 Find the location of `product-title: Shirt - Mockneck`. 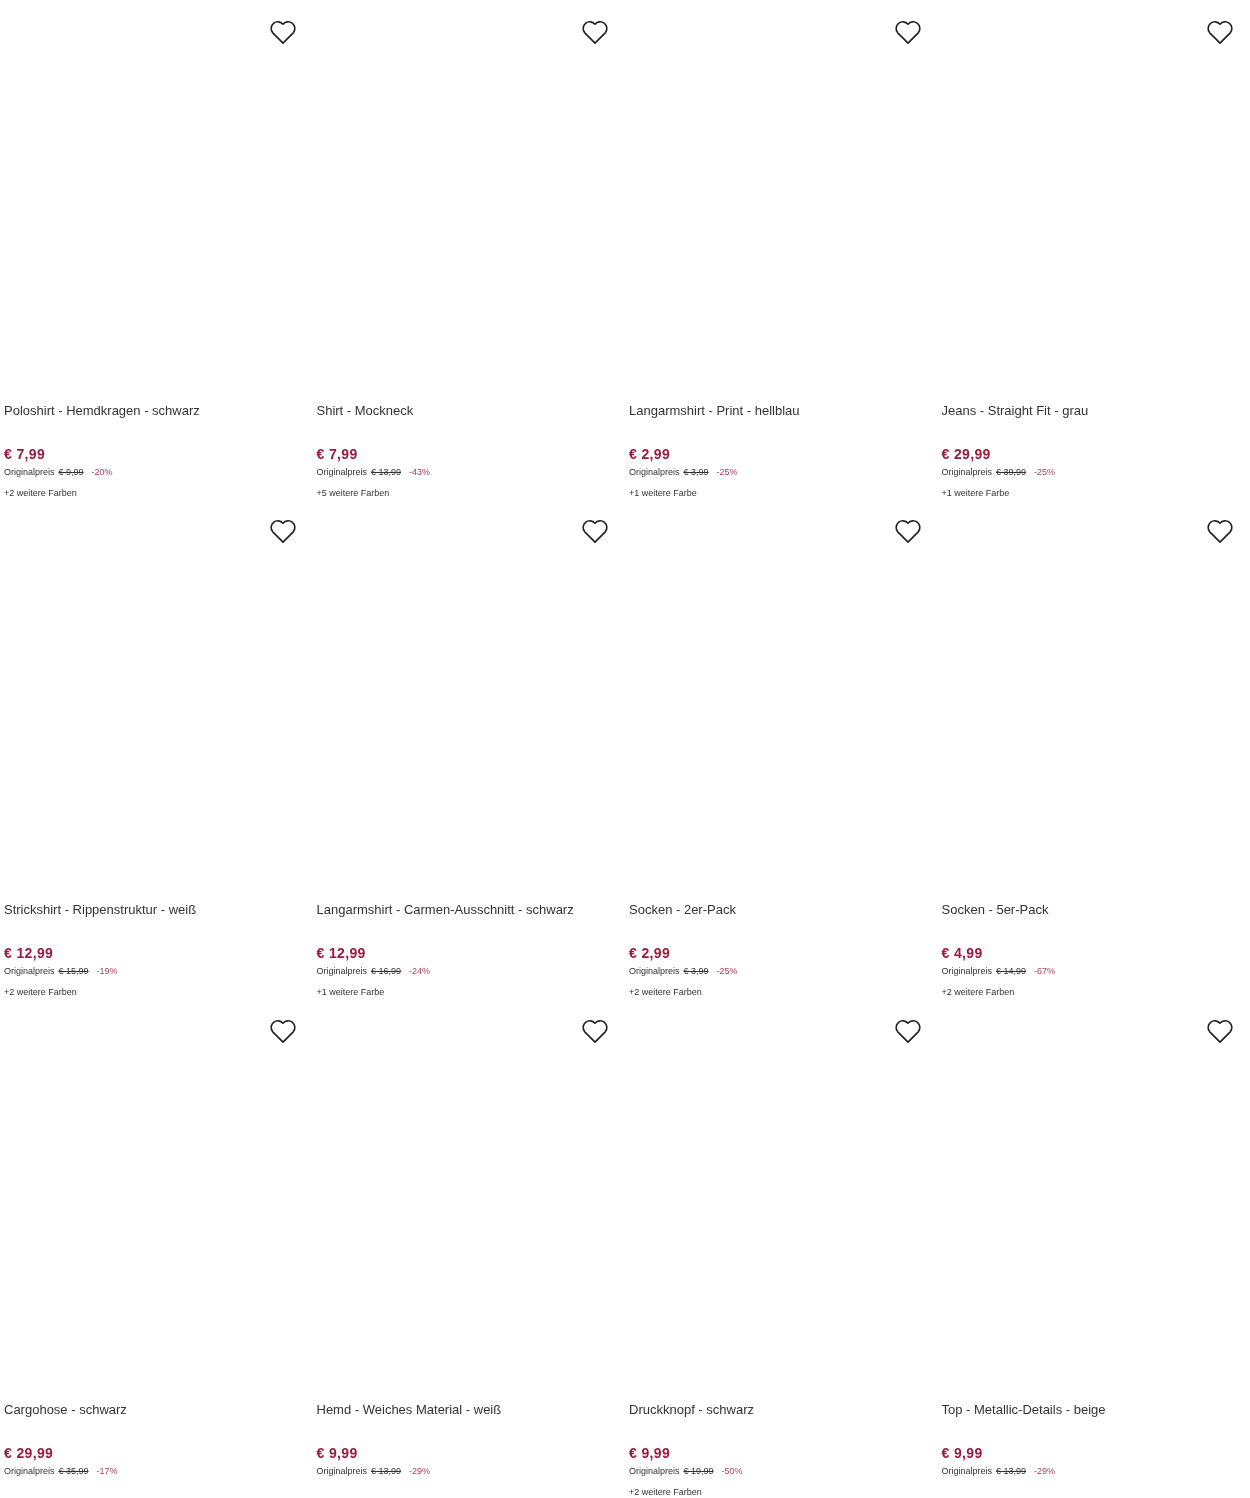

product-title: Shirt - Mockneck is located at coordinates (466, 411).